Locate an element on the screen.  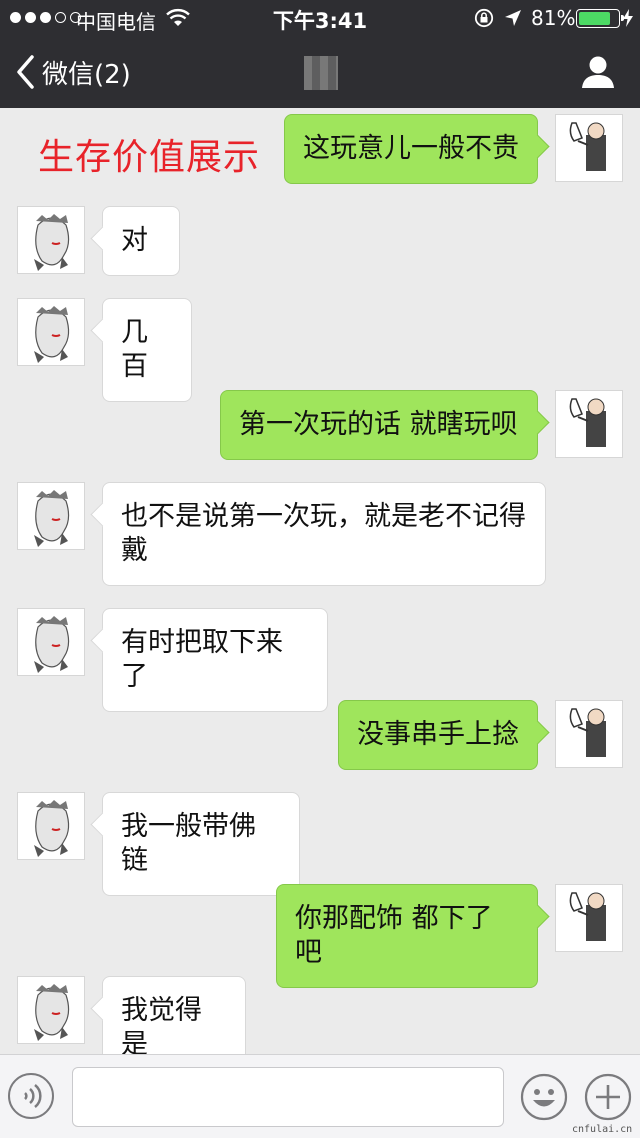
back-label: 微信(2) is located at coordinates (86, 74).